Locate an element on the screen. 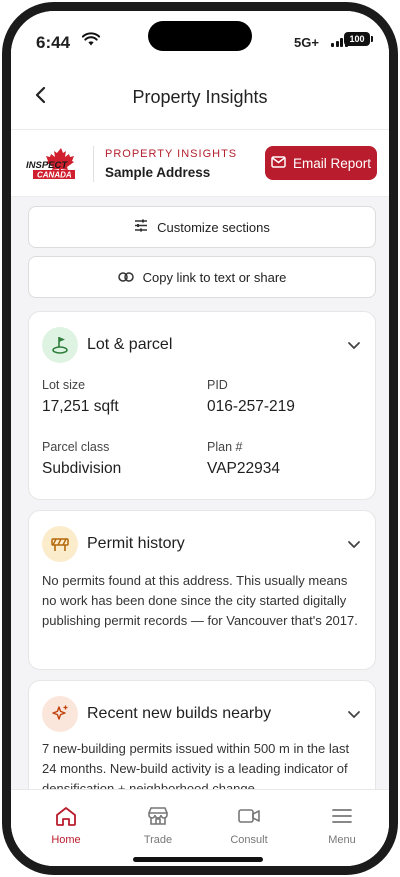 The image size is (400, 877). plan-number-label: Plan # is located at coordinates (225, 447).